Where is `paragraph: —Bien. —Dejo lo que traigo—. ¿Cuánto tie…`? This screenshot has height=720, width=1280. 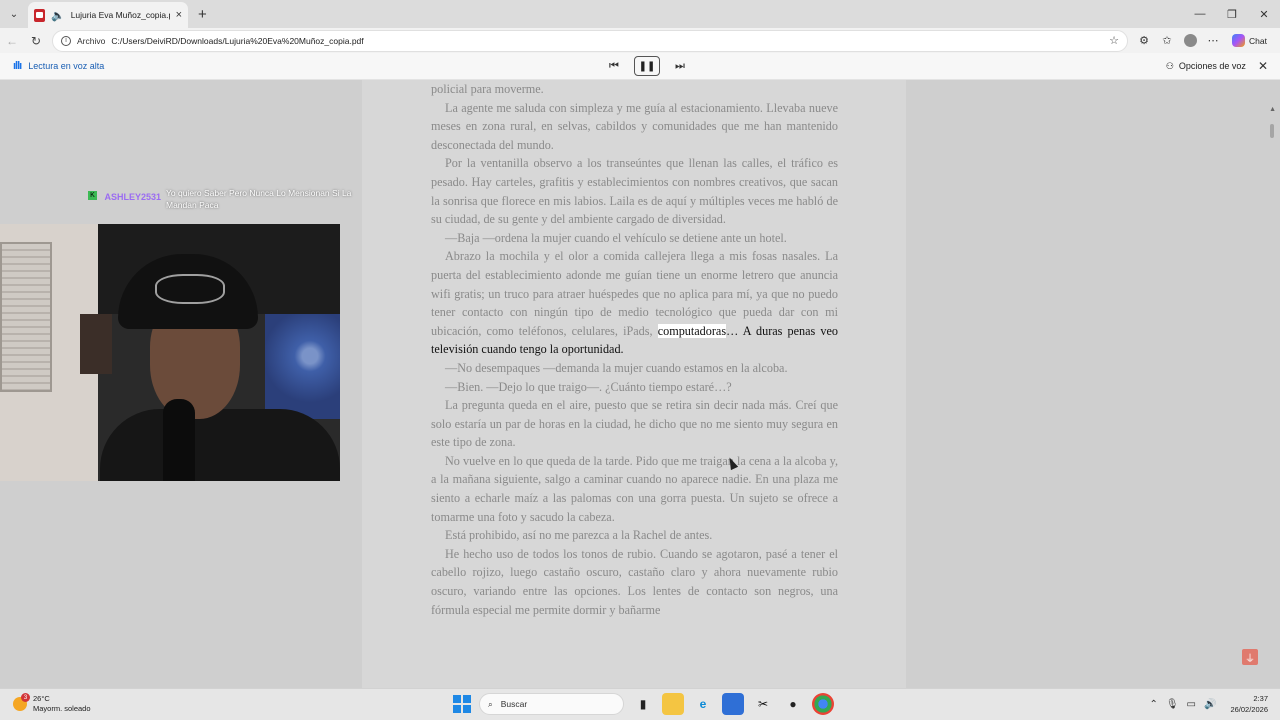
paragraph: —Bien. —Dejo lo que traigo—. ¿Cuánto tie… is located at coordinates (588, 386).